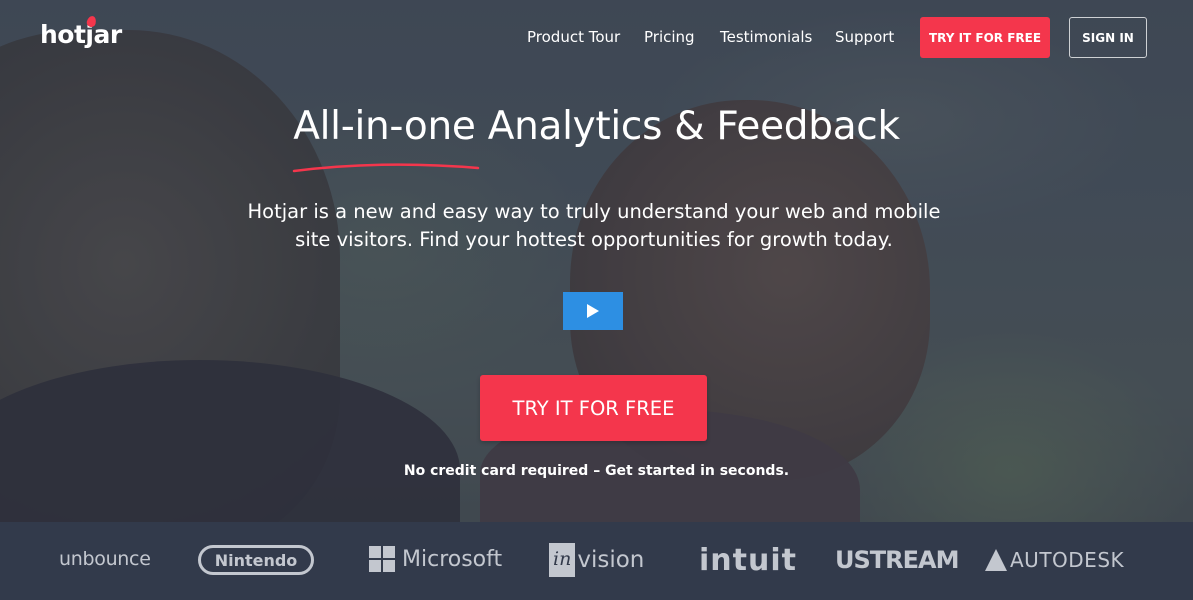 The height and width of the screenshot is (600, 1193). I want to click on headline-underline, so click(386, 168).